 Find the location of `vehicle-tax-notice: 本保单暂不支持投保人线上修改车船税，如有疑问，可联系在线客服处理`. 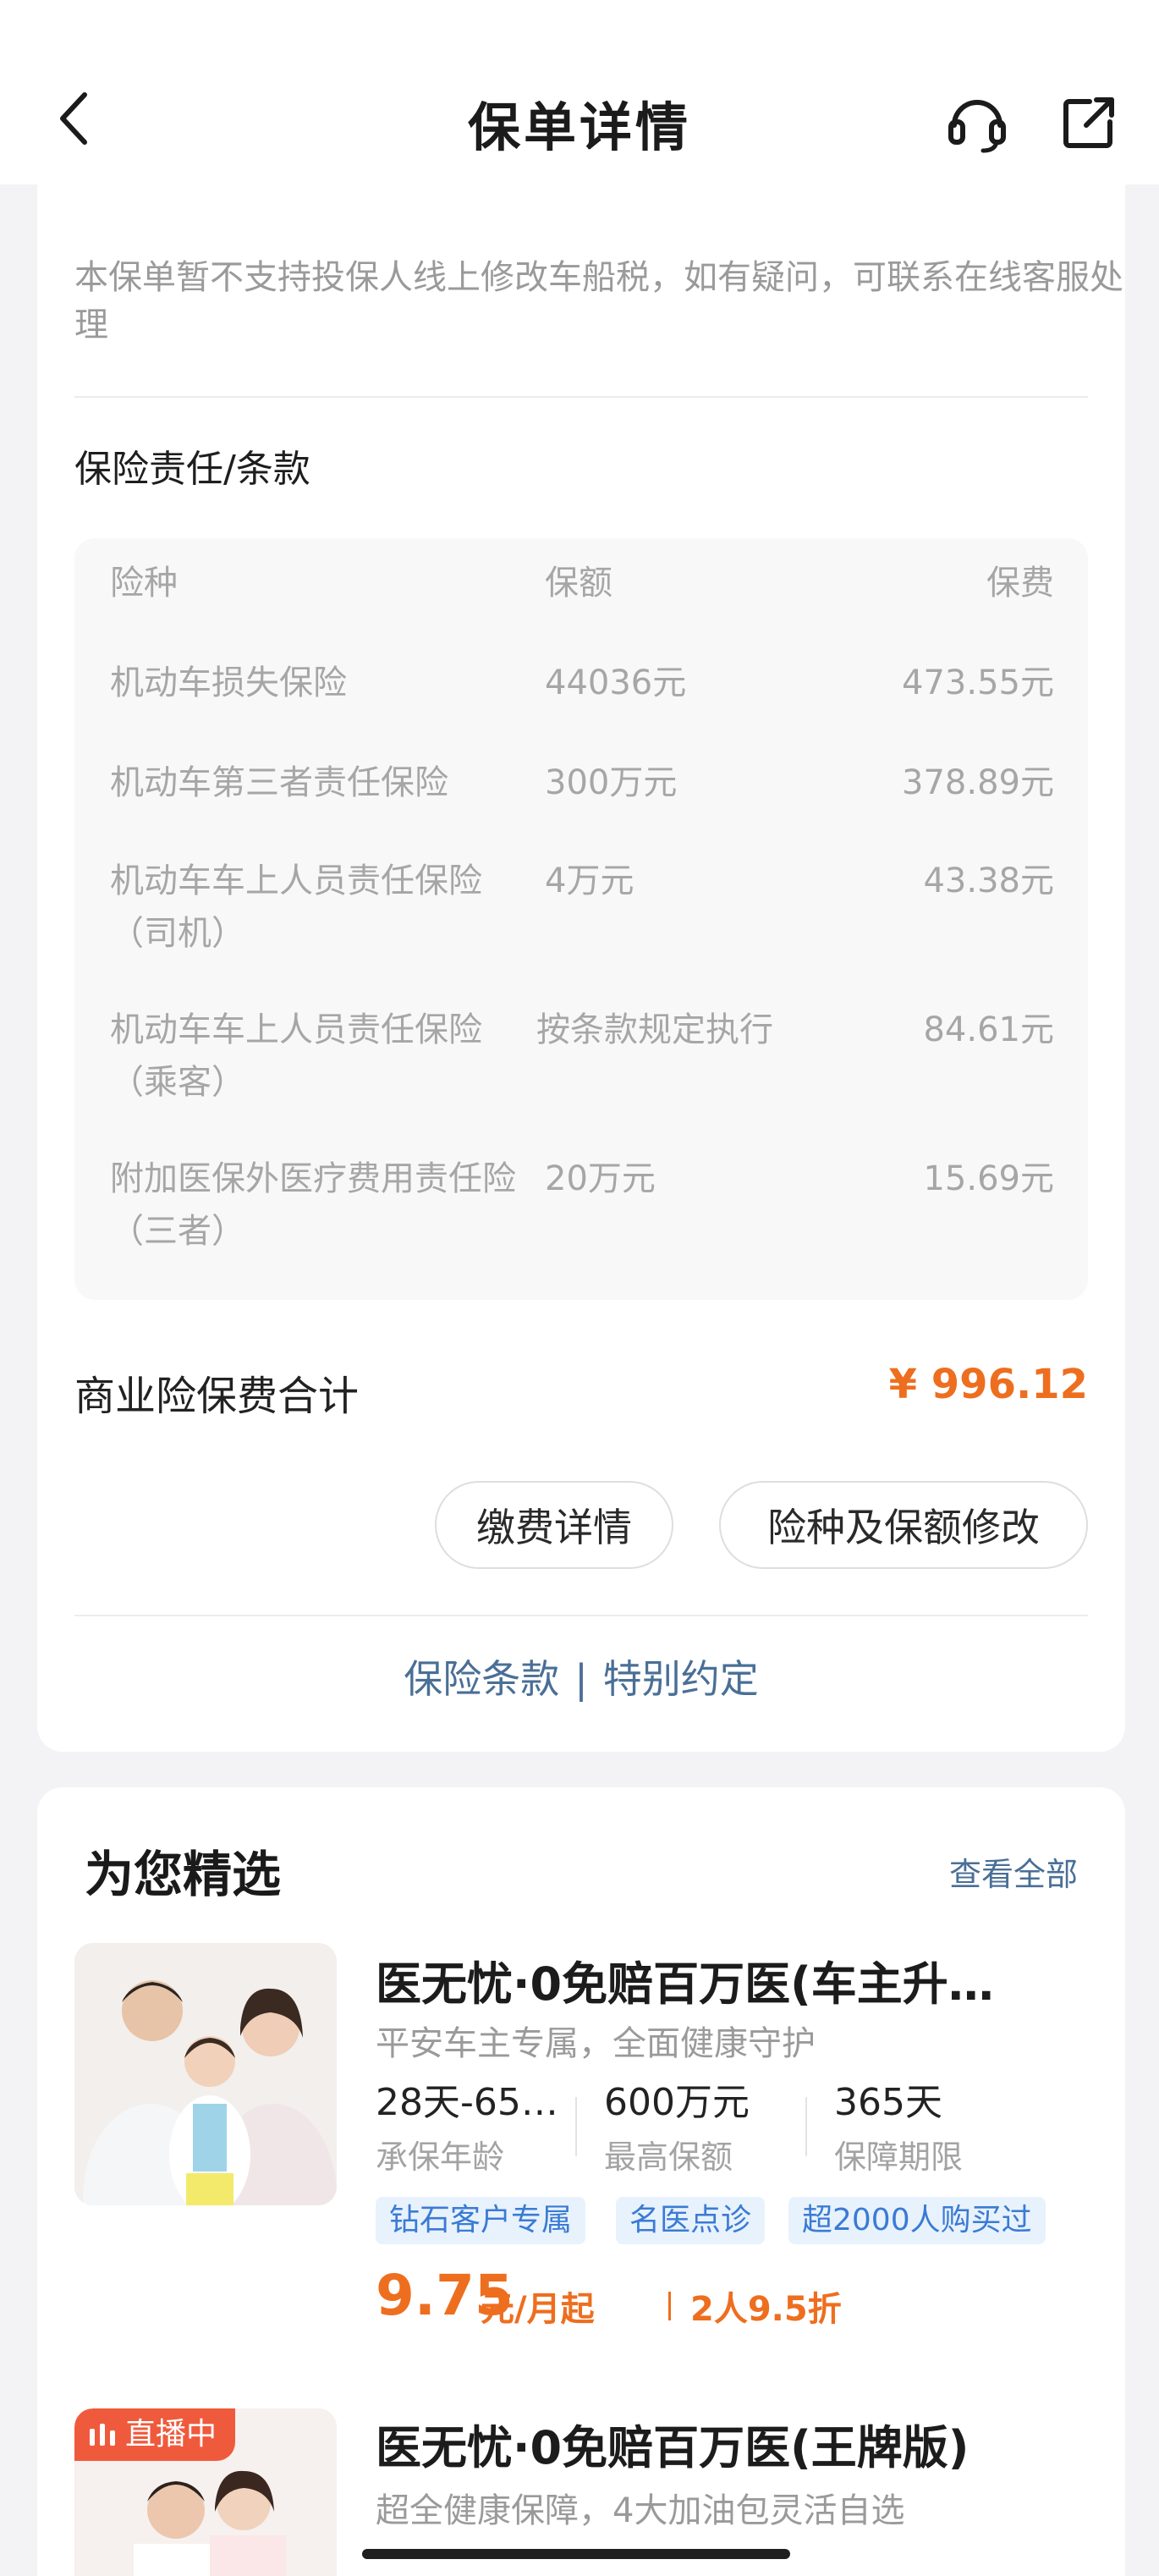

vehicle-tax-notice: 本保单暂不支持投保人线上修改车船税，如有疑问，可联系在线客服处理 is located at coordinates (598, 301).